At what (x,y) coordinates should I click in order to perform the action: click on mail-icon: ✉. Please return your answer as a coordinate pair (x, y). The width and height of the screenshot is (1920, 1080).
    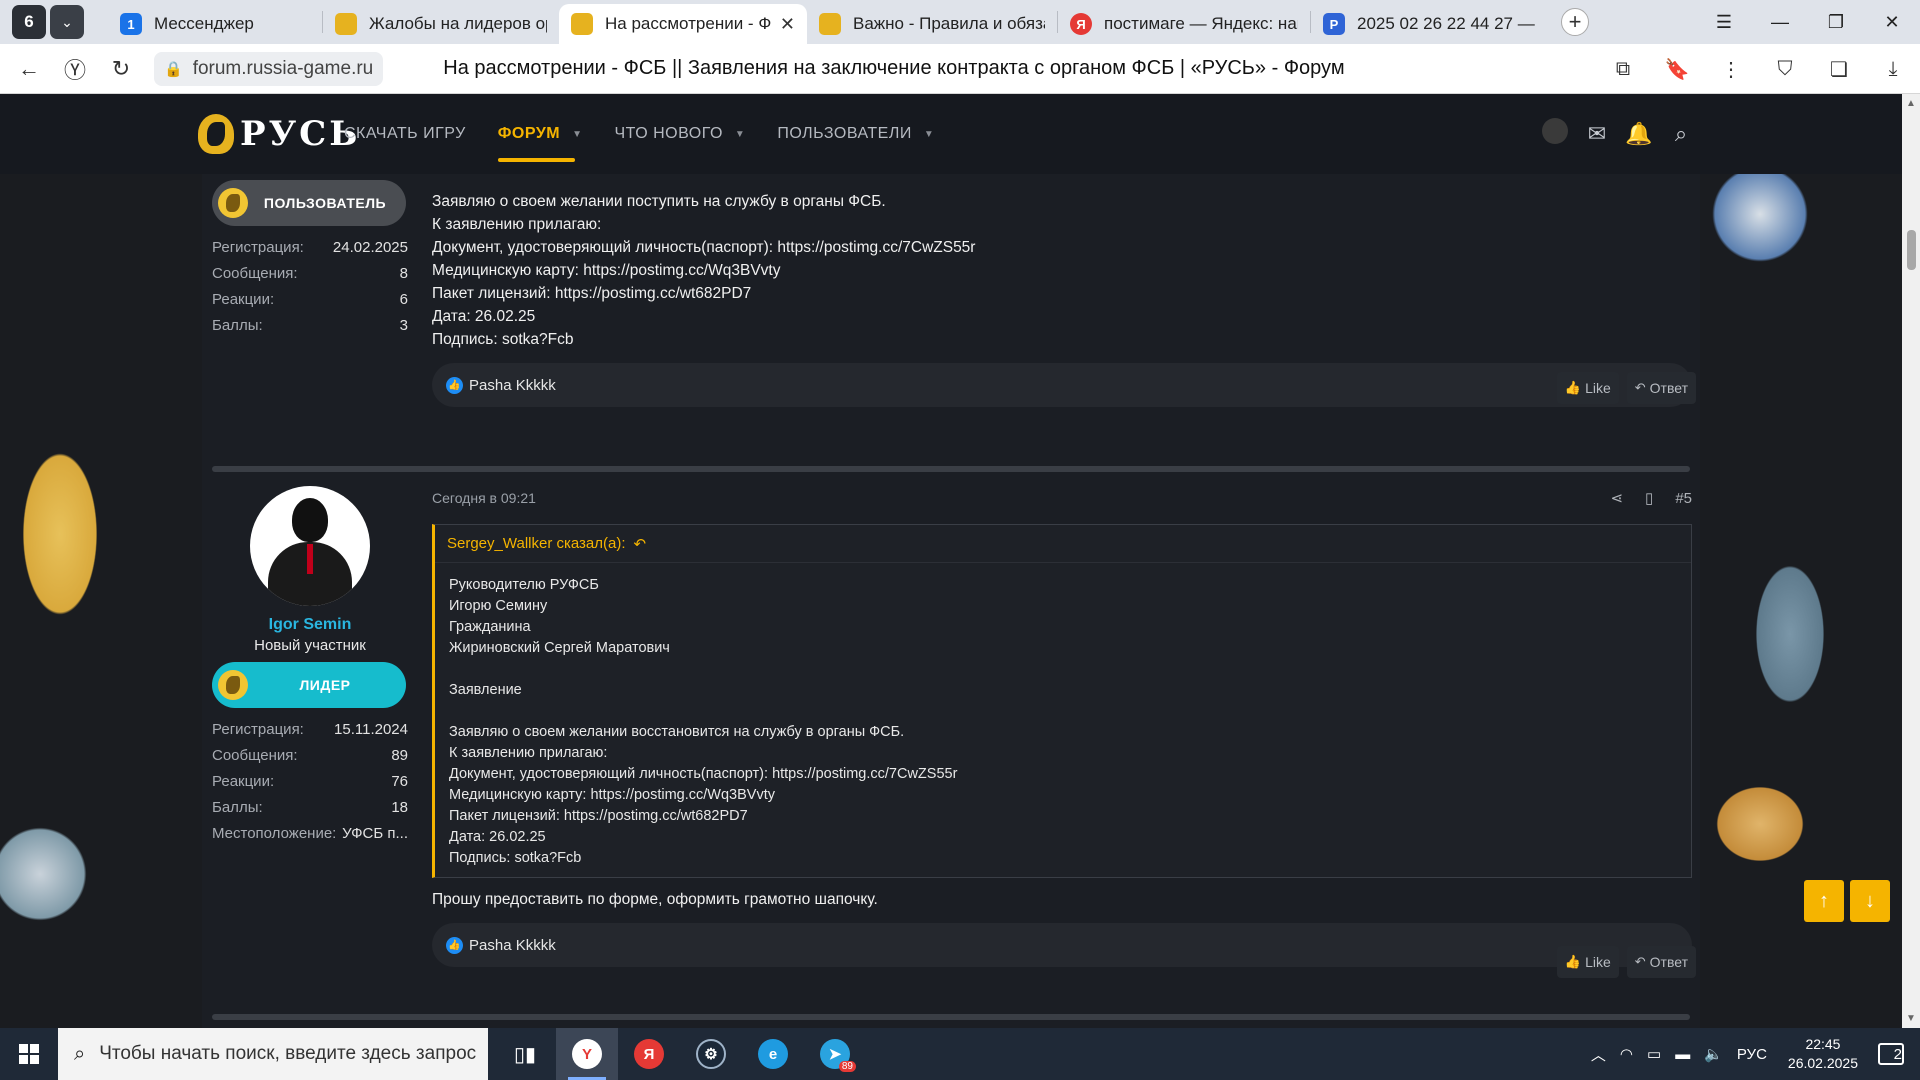
    Looking at the image, I should click on (1597, 134).